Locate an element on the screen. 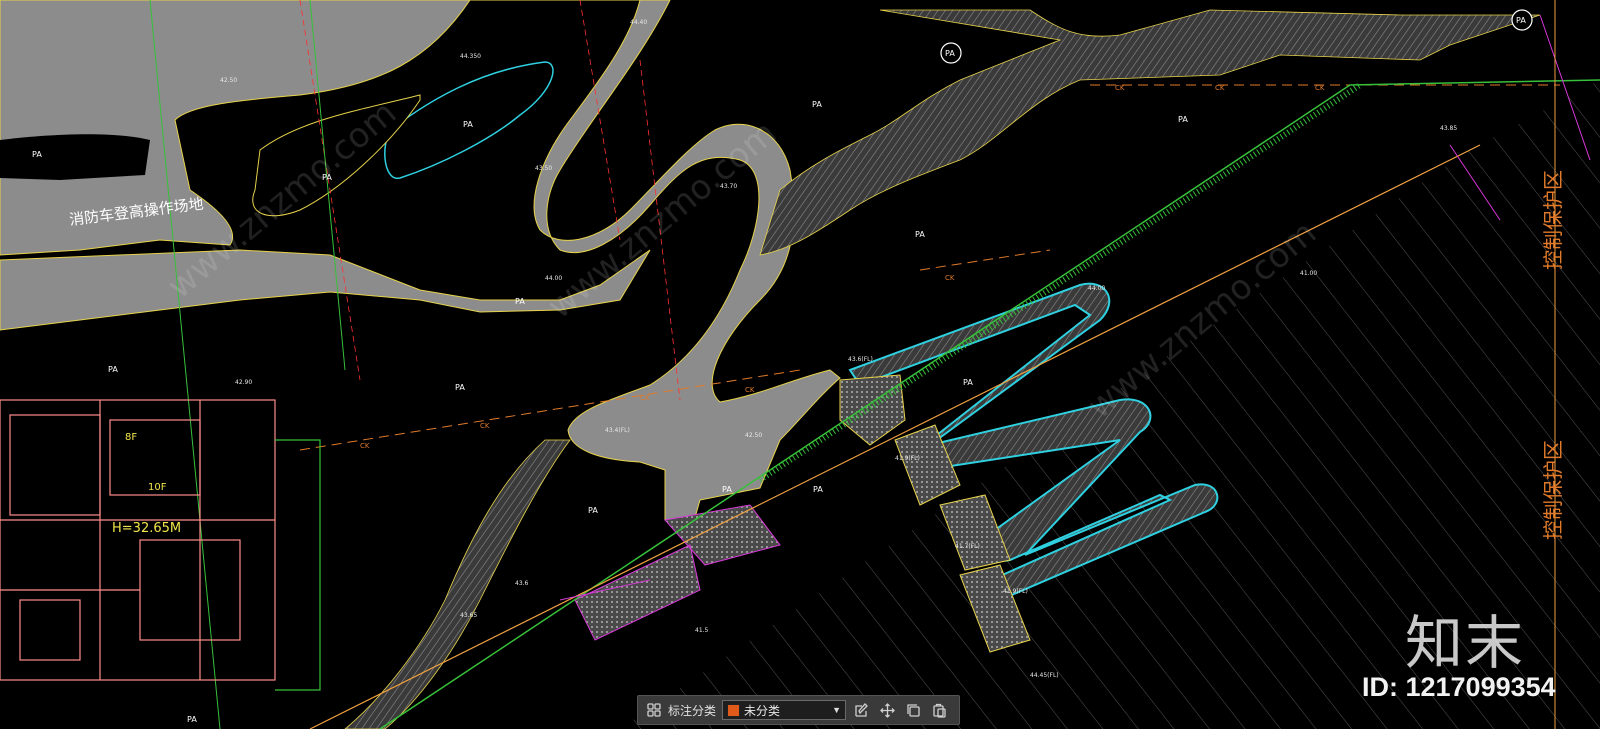  control-zone-label-bottom: 控制保护区 is located at coordinates (1553, 490).